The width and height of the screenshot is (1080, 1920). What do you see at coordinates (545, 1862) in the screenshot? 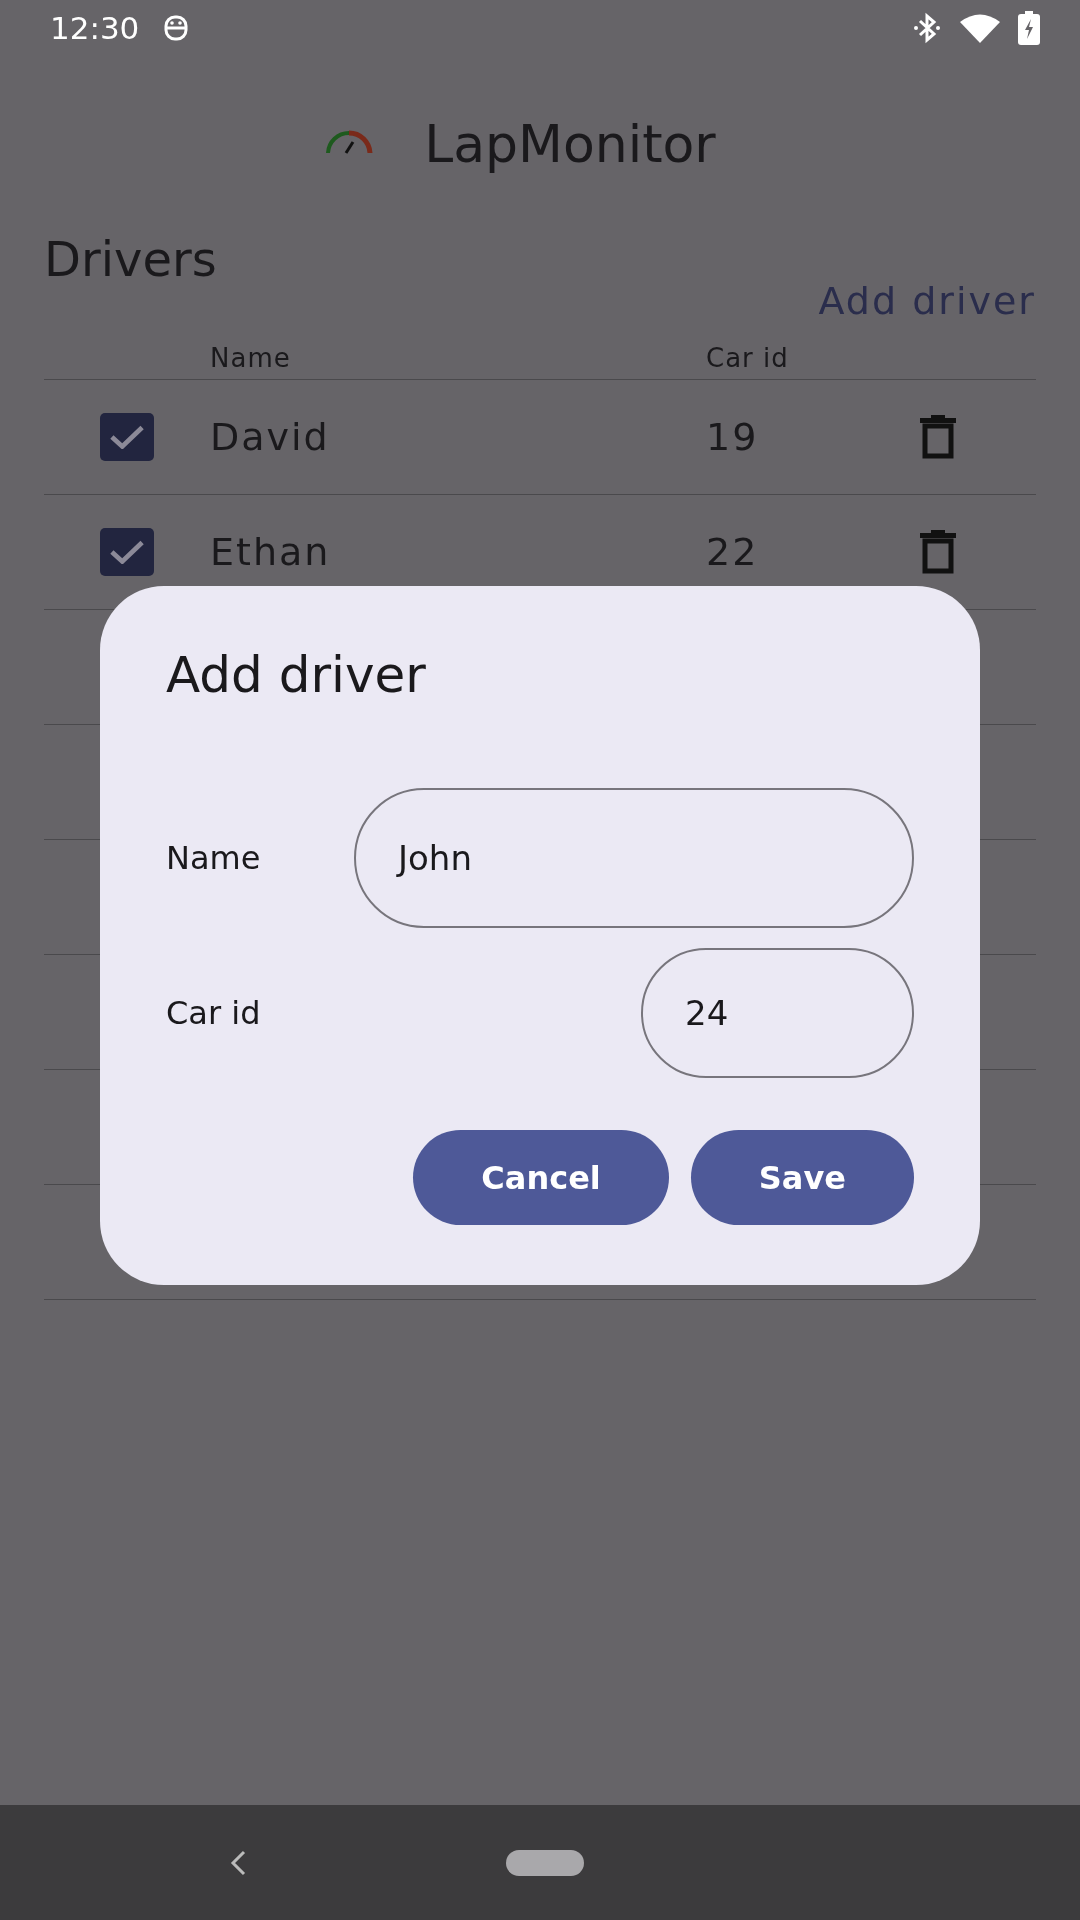
I see `home-handle` at bounding box center [545, 1862].